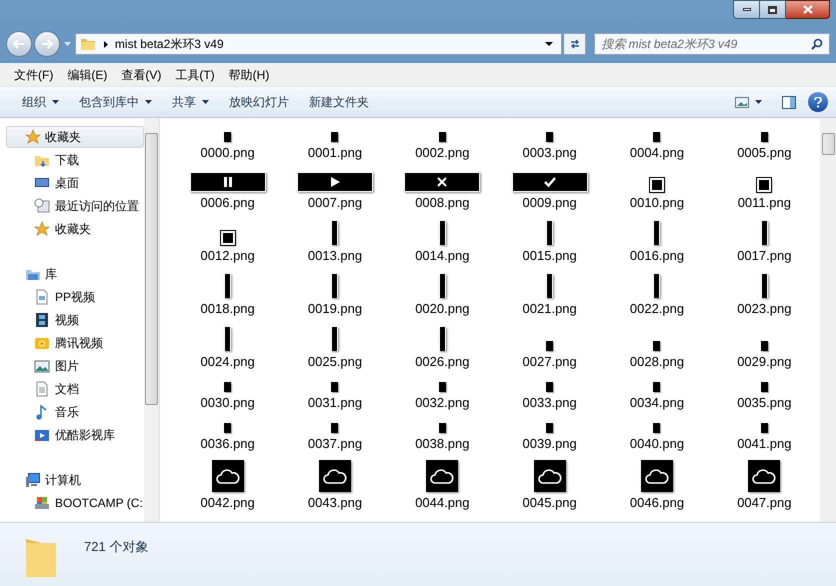 The height and width of the screenshot is (586, 836). What do you see at coordinates (106, 44) in the screenshot?
I see `chevron-right-icon` at bounding box center [106, 44].